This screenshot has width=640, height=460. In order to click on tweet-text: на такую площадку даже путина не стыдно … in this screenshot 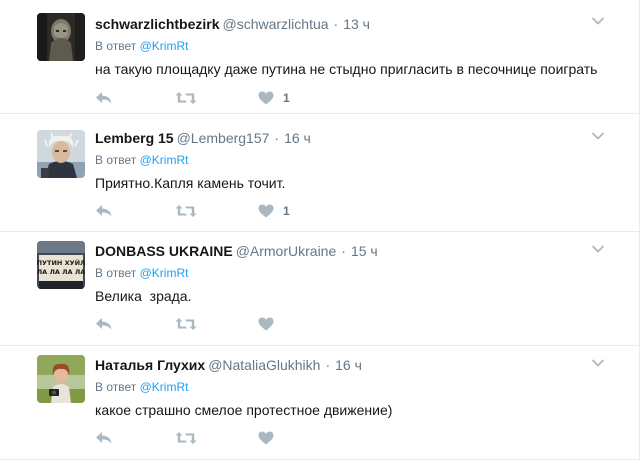, I will do `click(346, 69)`.